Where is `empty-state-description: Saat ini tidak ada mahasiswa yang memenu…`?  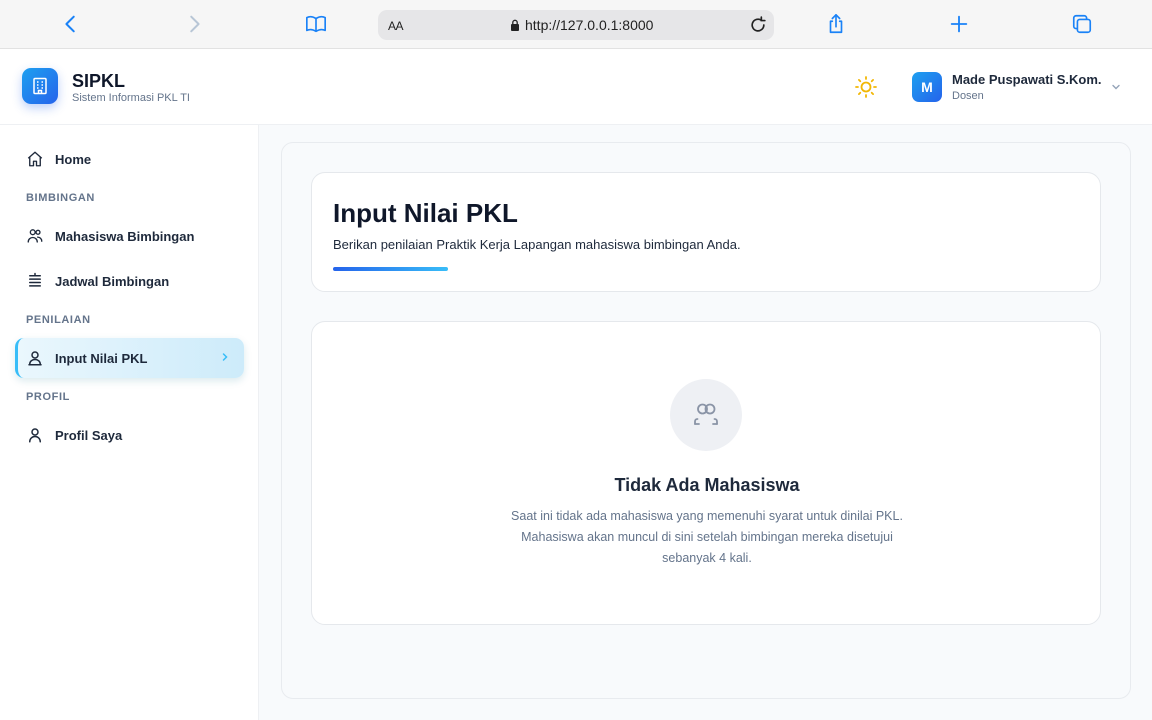 empty-state-description: Saat ini tidak ada mahasiswa yang memenu… is located at coordinates (707, 537).